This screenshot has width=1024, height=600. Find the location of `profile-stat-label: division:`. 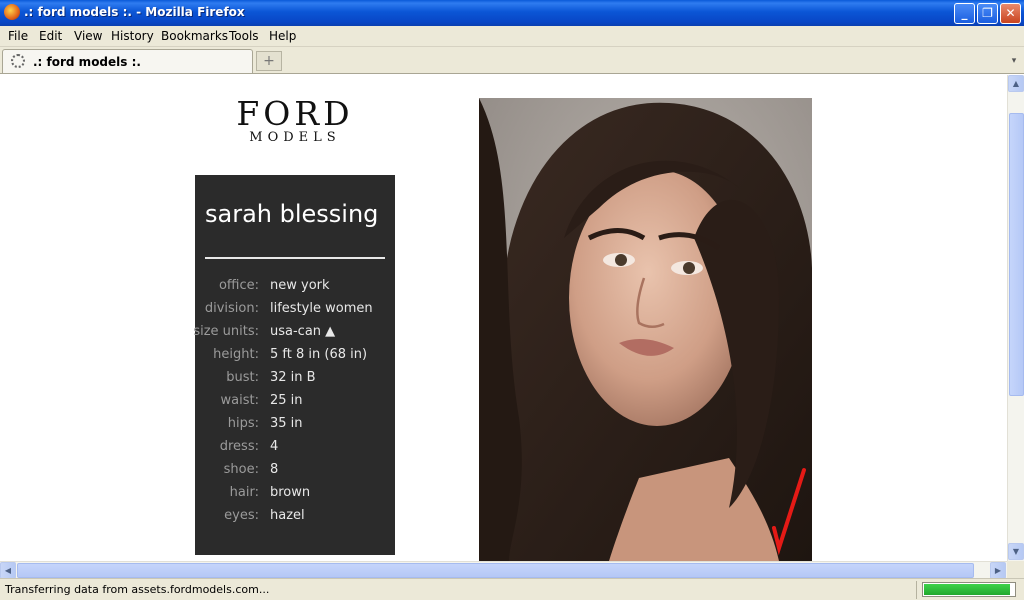

profile-stat-label: division: is located at coordinates (231, 308).